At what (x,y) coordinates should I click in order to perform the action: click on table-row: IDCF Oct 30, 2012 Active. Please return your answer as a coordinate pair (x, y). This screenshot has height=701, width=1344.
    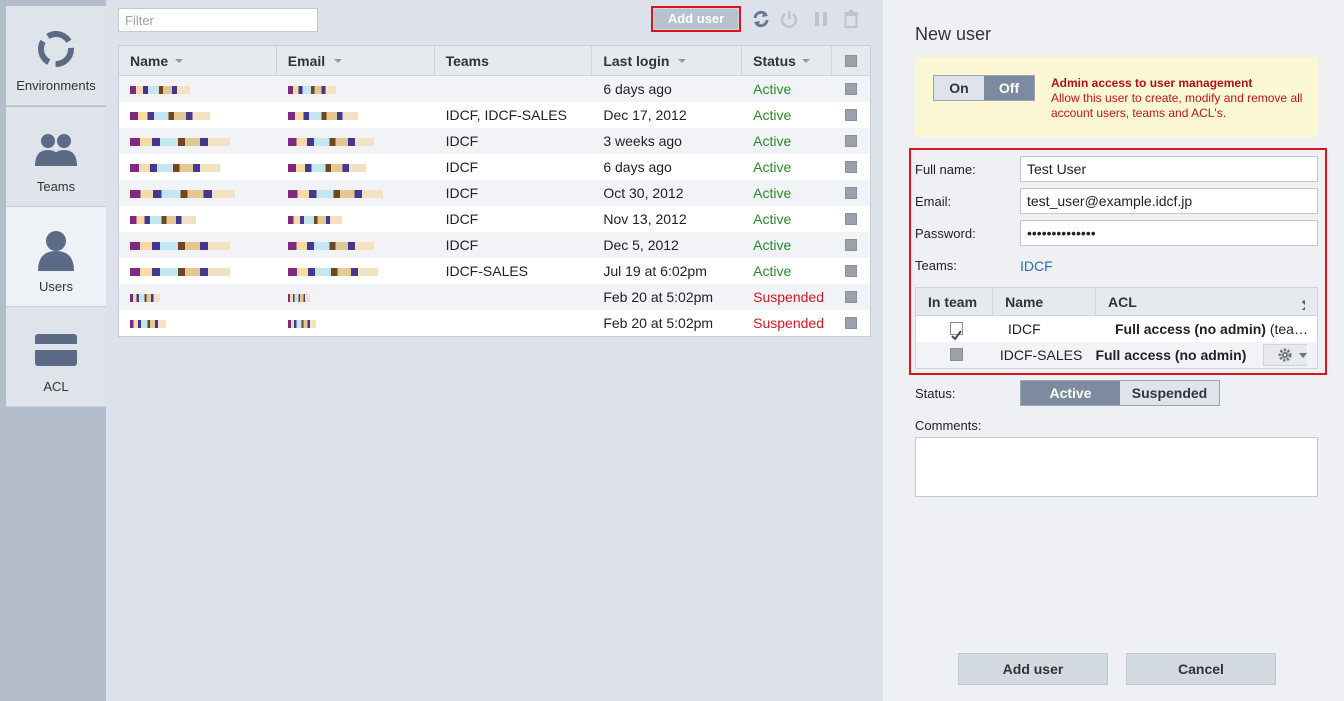
    Looking at the image, I should click on (494, 193).